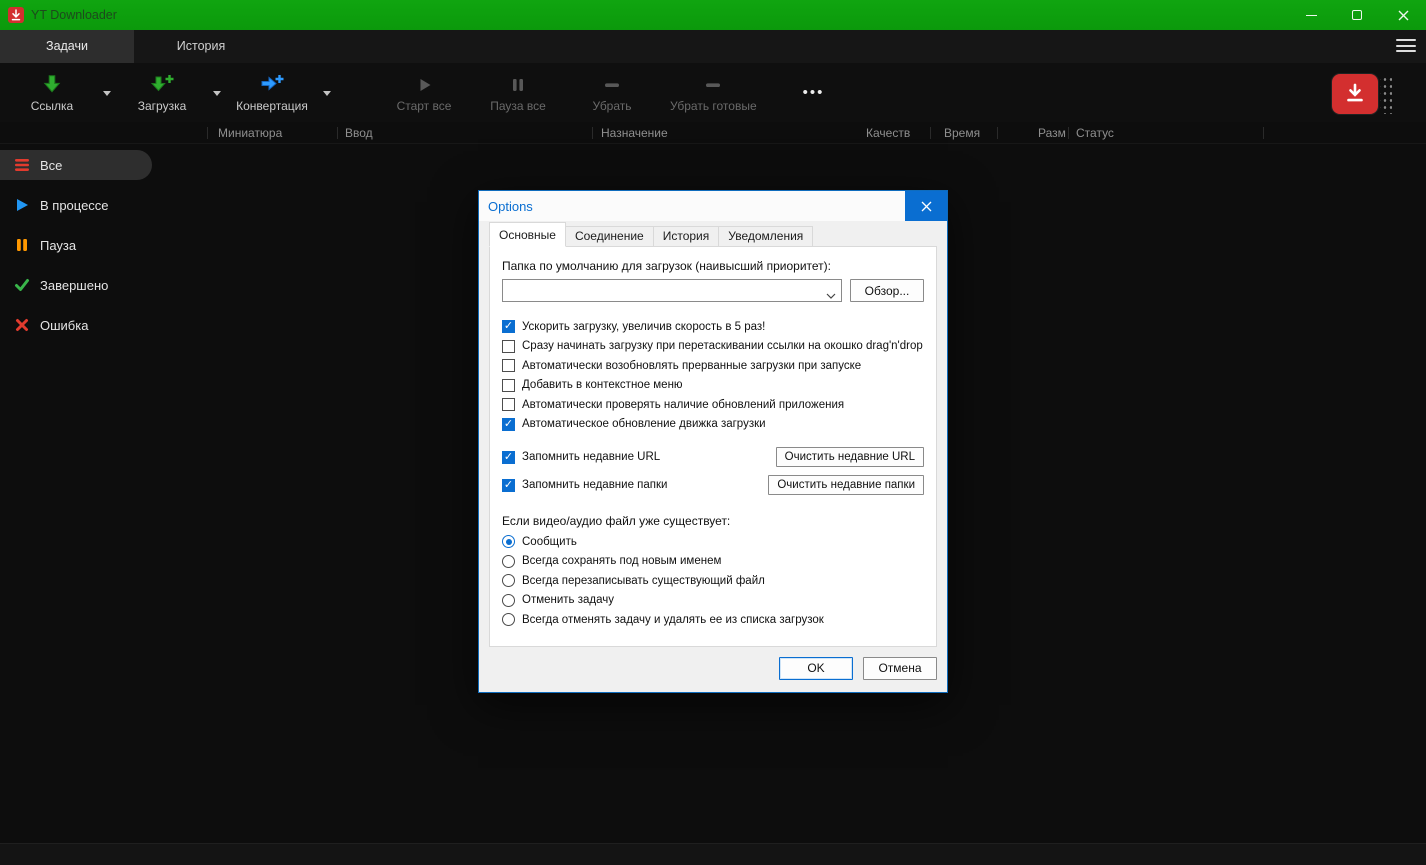  Describe the element at coordinates (51, 165) in the screenshot. I see `sidebar-item-label: Все` at that location.